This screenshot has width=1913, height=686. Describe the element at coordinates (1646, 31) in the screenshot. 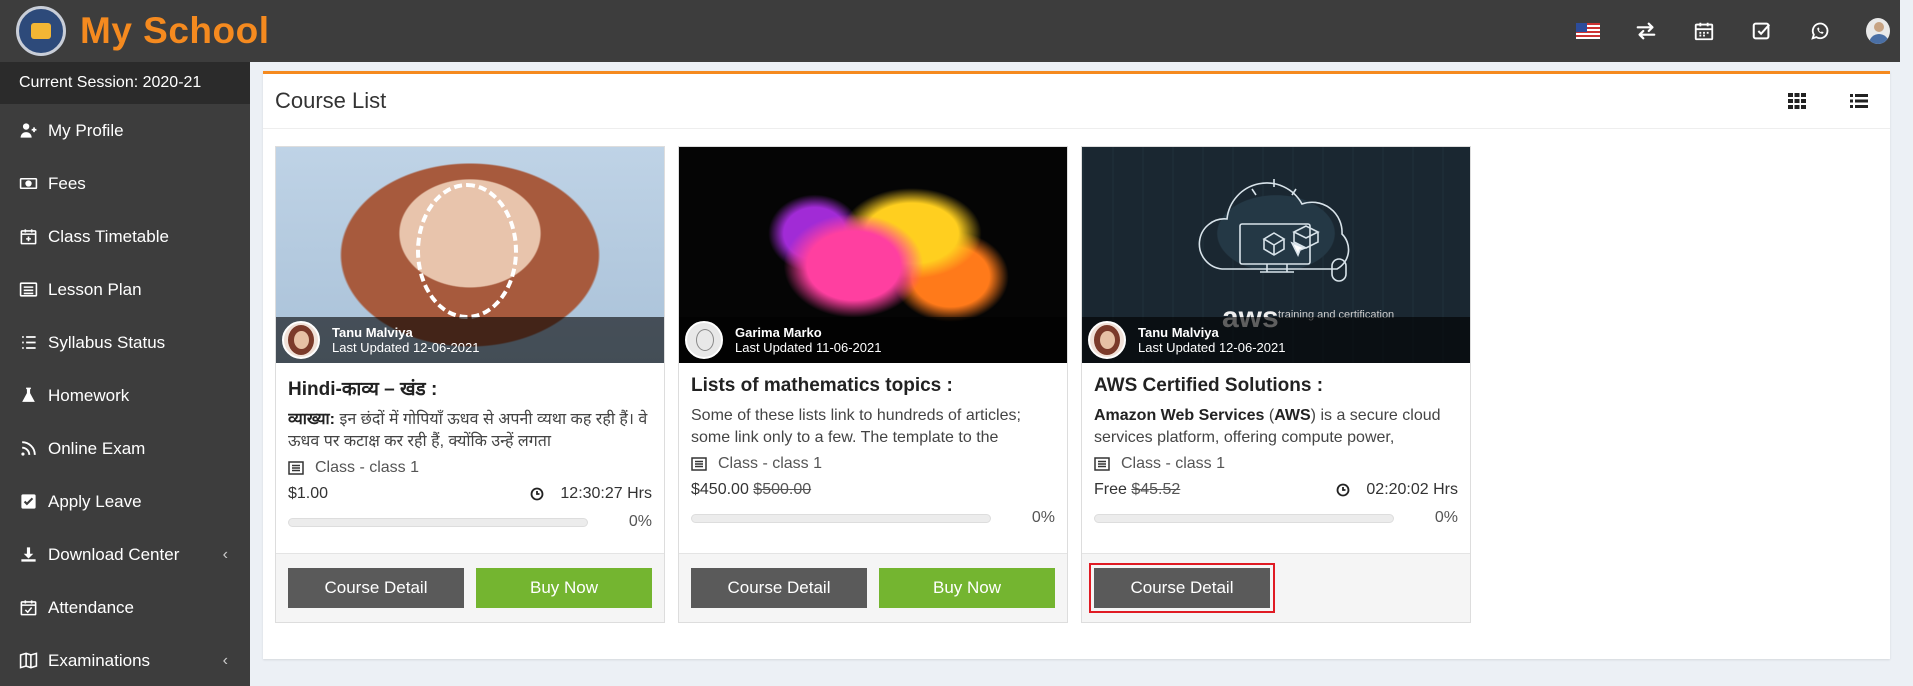

I see `switch-icon` at that location.